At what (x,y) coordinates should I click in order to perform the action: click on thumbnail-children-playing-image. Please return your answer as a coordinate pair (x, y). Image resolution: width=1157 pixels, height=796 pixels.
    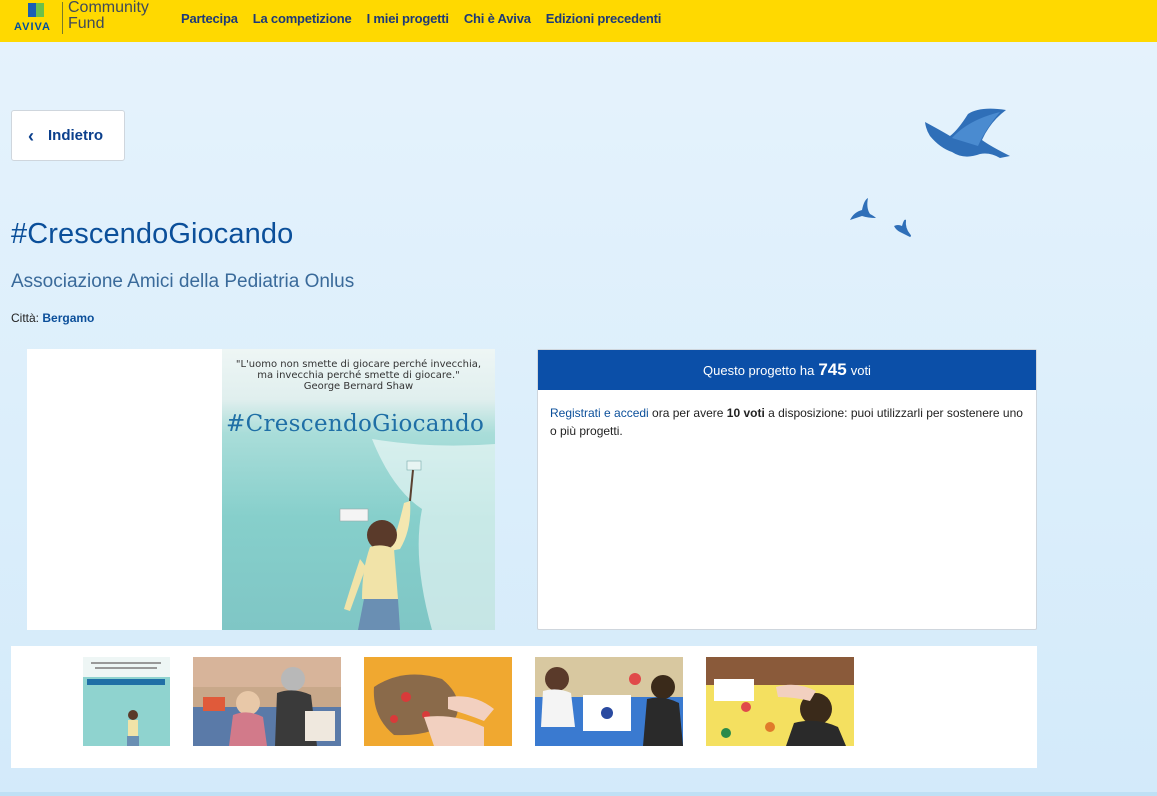
    Looking at the image, I should click on (267, 701).